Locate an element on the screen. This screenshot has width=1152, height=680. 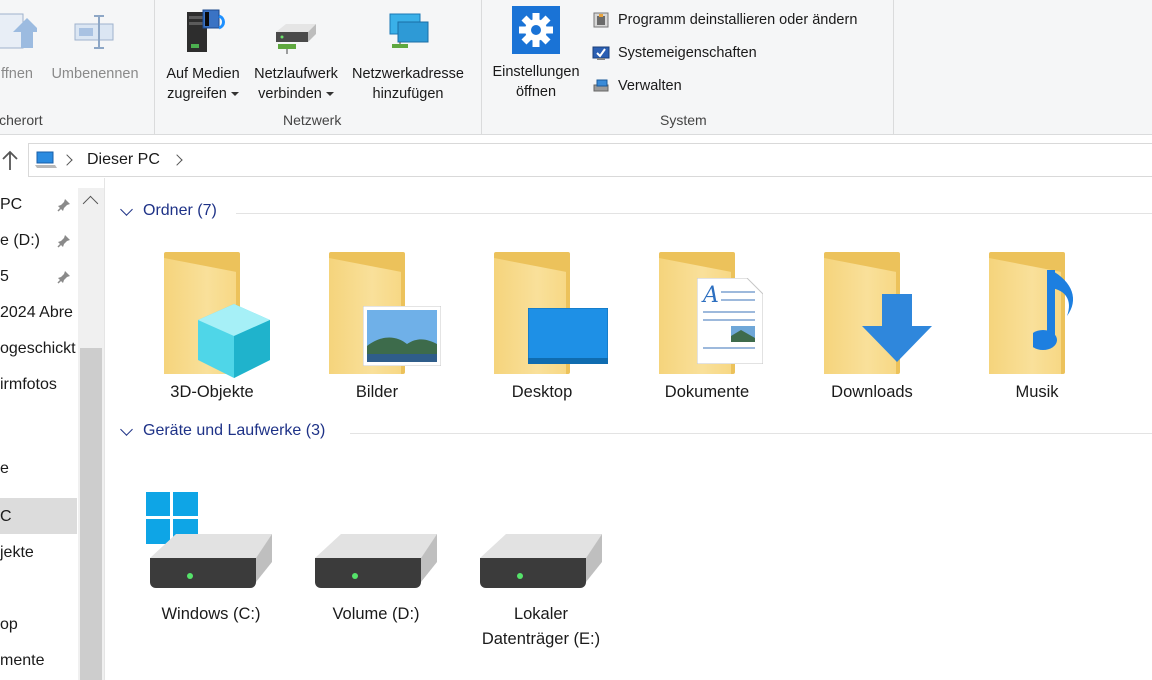
media-access-button: Auf Medien zugreifen is located at coordinates (203, 55).